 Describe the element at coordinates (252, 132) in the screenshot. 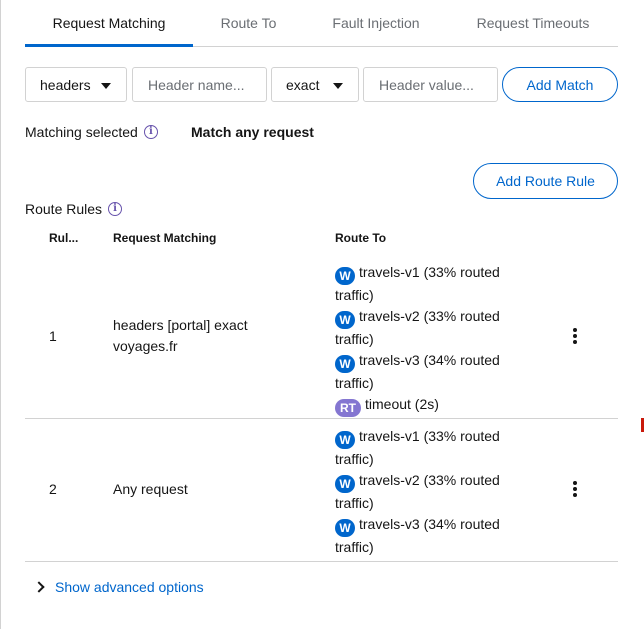

I see `matching-selected-value: Match any request` at that location.